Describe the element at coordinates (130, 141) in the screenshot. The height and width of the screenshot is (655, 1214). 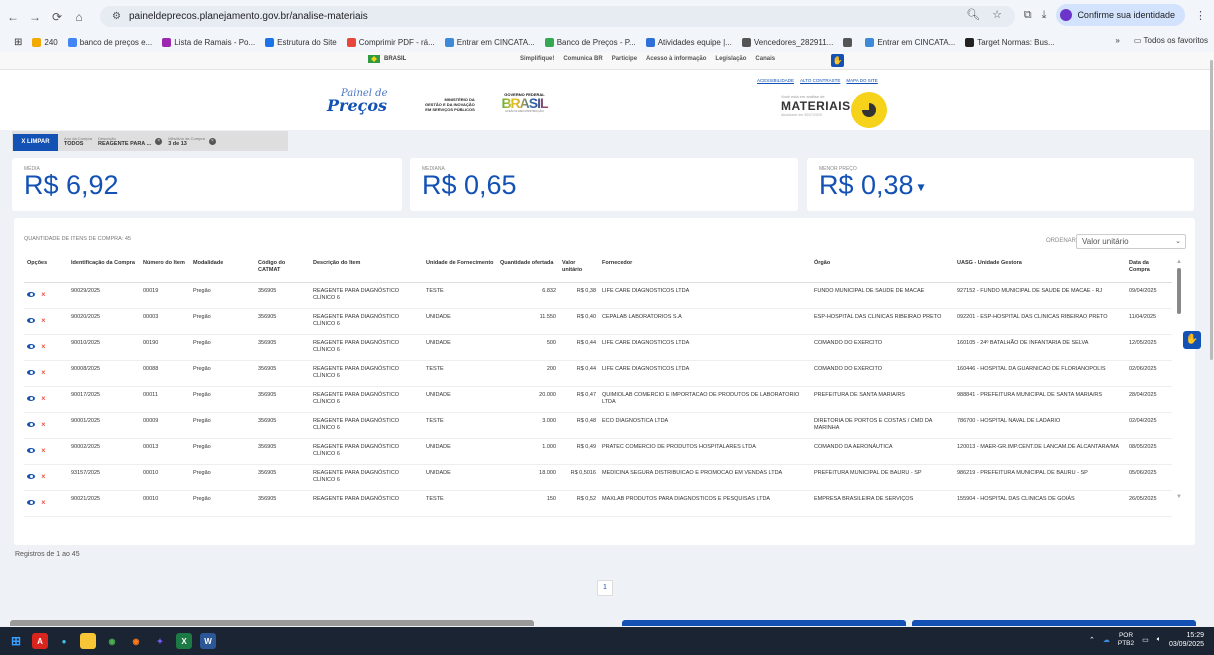
I see `filter-chip: Descrição REAGENTE PARA ... ×` at that location.